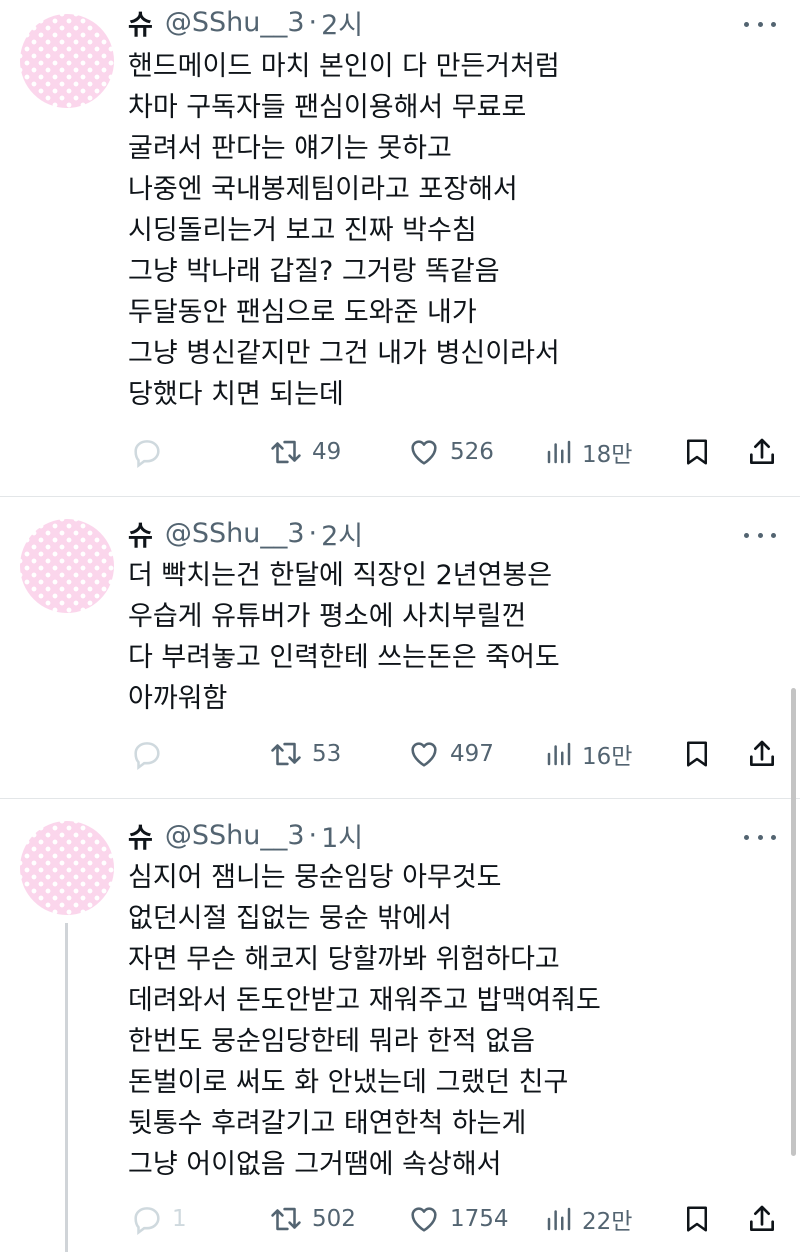  What do you see at coordinates (302, 312) in the screenshot?
I see `tweet-text-line: 두달동안 팬심으로 도와준 내가` at bounding box center [302, 312].